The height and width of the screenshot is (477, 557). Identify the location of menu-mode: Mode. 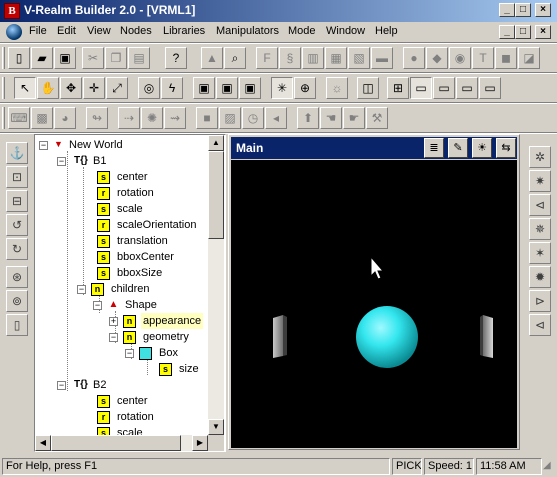
(302, 31).